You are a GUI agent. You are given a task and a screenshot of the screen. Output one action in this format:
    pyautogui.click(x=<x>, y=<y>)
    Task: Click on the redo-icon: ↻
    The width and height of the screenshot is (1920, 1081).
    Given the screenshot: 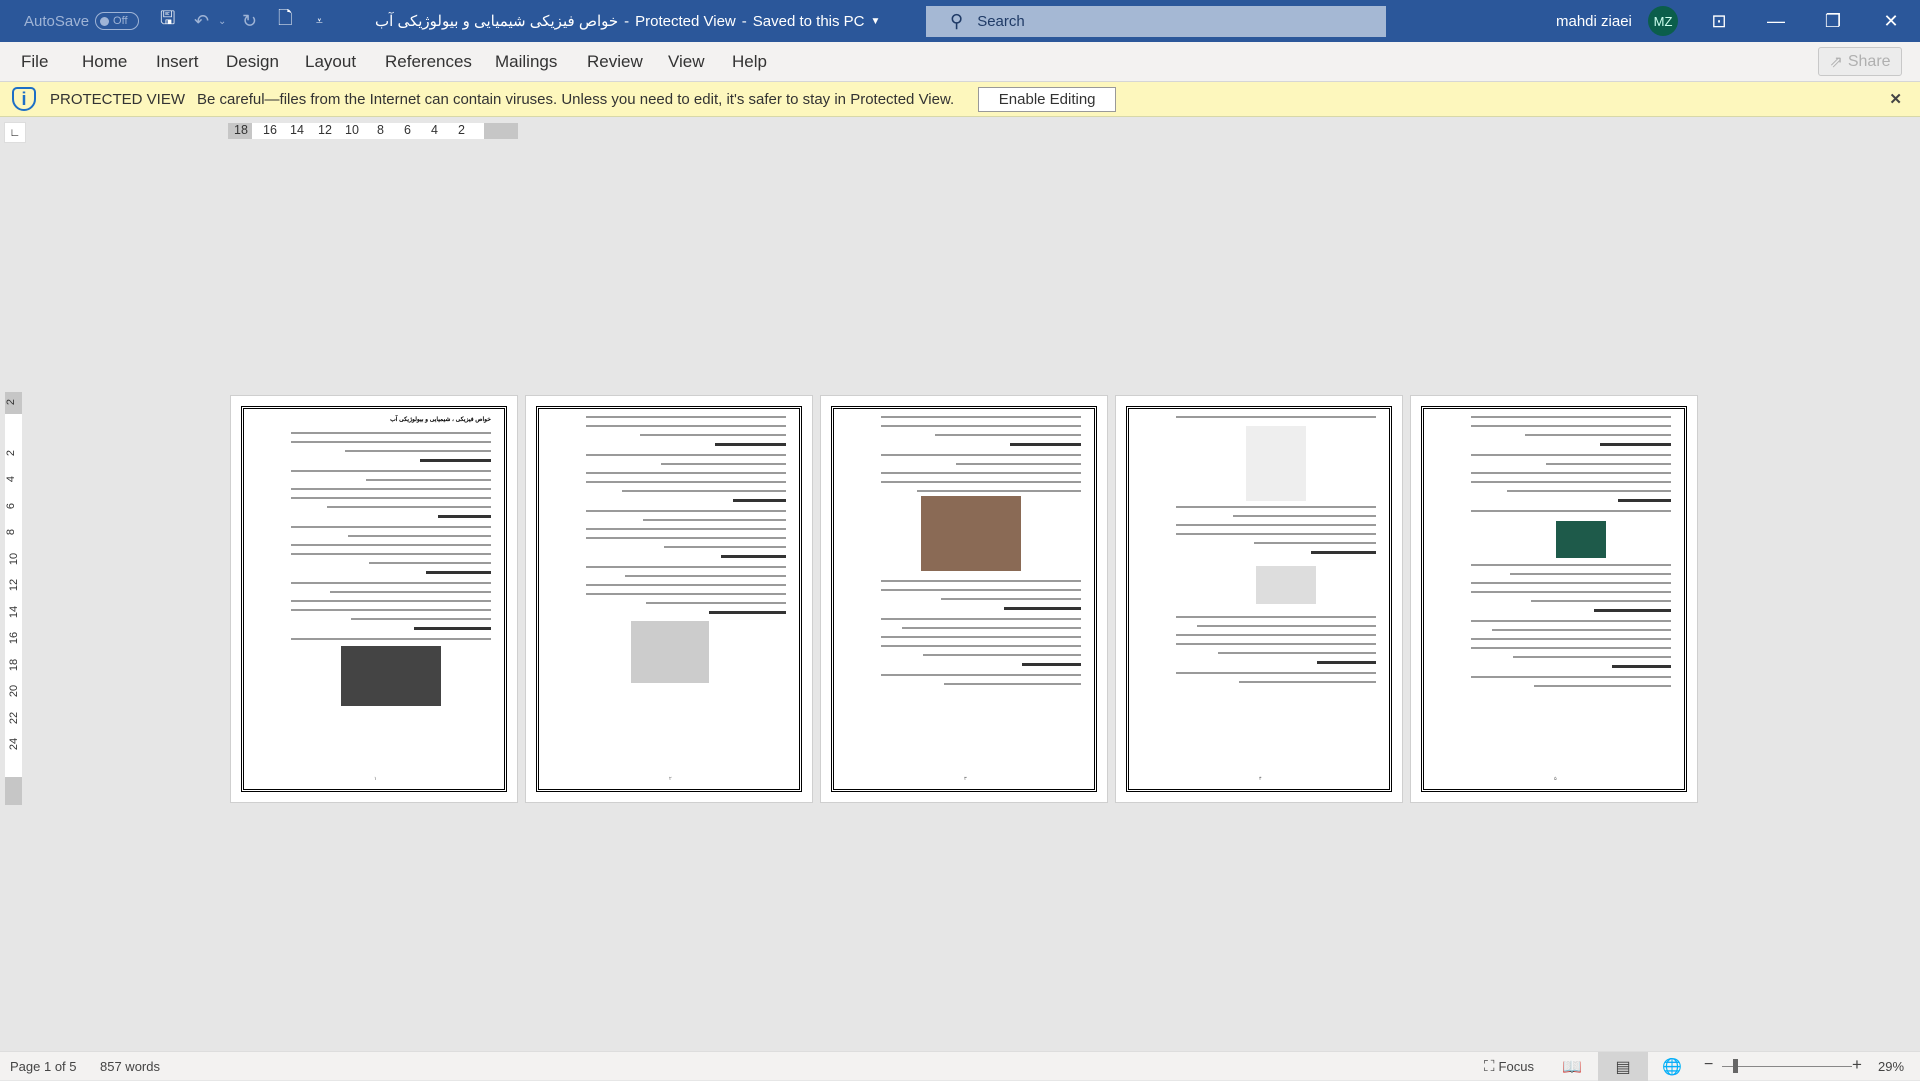 What is the action you would take?
    pyautogui.click(x=249, y=21)
    